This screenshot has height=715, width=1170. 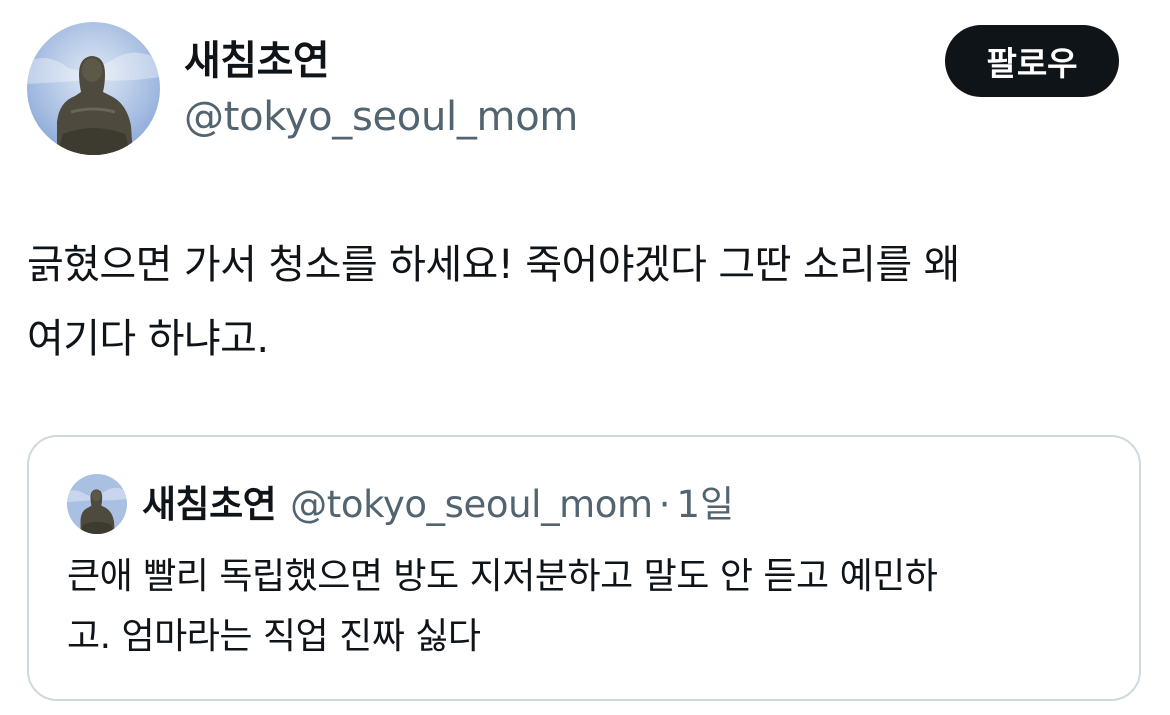 I want to click on quoted-author-handle: @tokyo_seoul_mom, so click(x=471, y=504).